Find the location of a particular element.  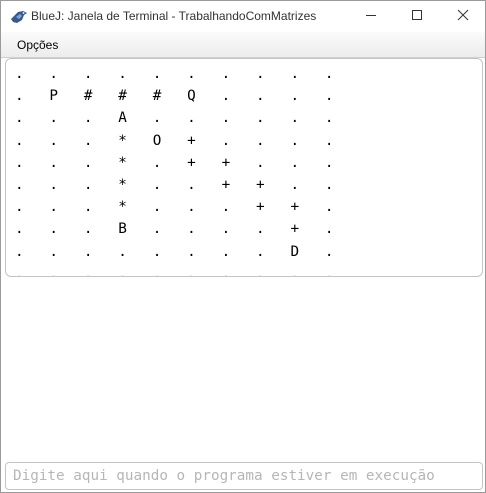

menu-bar: Opções is located at coordinates (243, 45).